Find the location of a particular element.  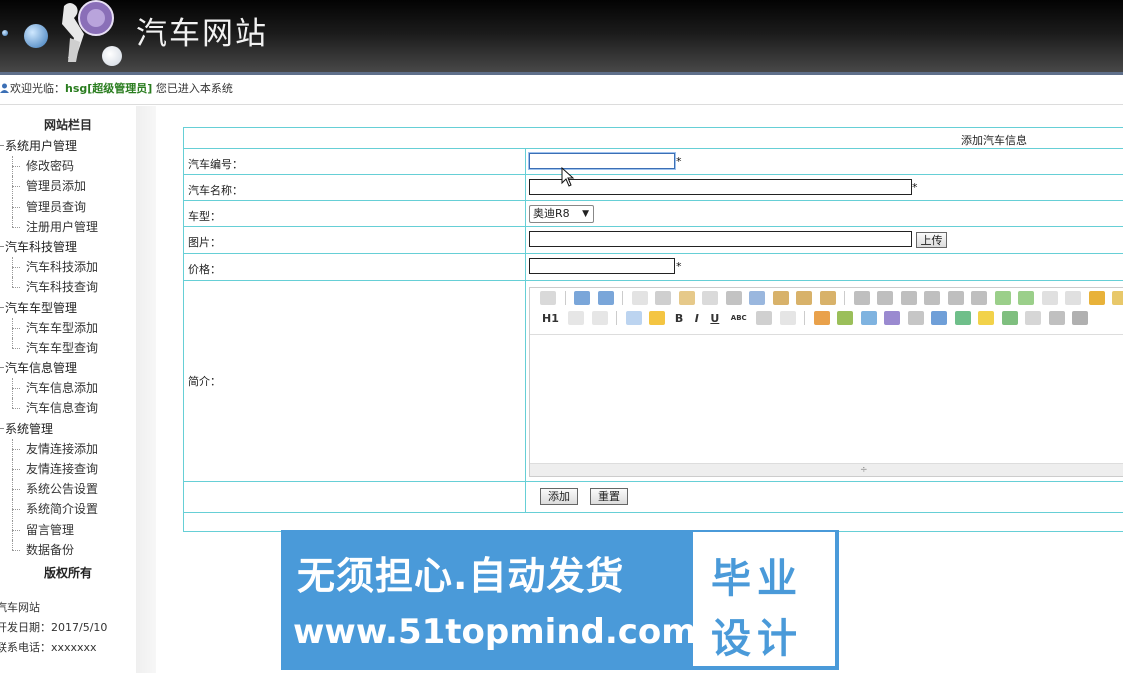

underline-button: U is located at coordinates (714, 318).